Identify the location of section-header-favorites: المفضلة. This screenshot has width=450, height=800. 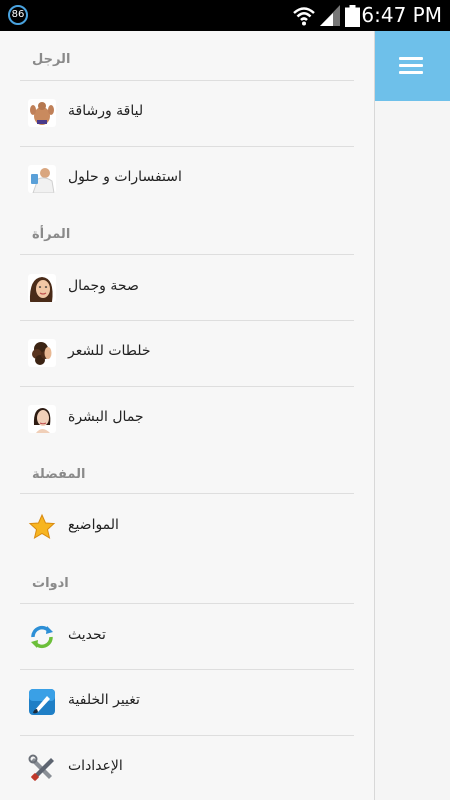
(187, 477).